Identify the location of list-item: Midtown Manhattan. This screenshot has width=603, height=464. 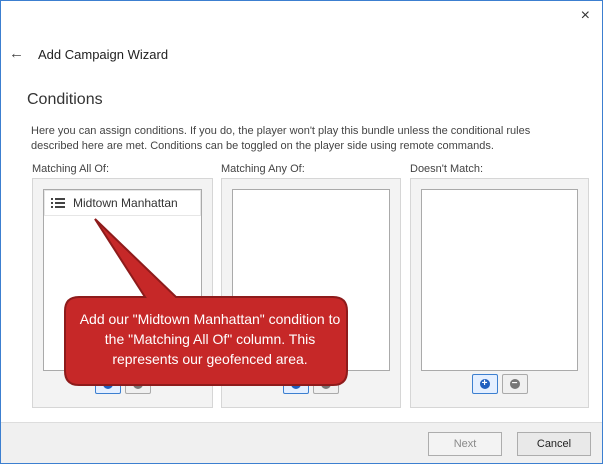
(122, 203).